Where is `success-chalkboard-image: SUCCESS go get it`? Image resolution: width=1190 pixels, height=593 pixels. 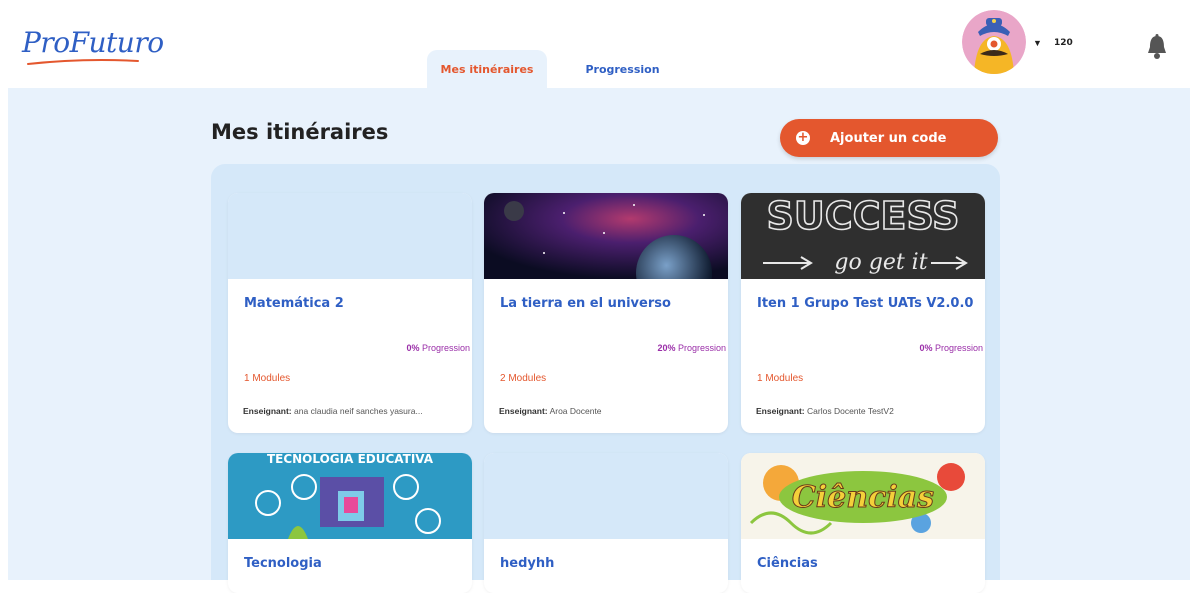
success-chalkboard-image: SUCCESS go get it is located at coordinates (863, 236).